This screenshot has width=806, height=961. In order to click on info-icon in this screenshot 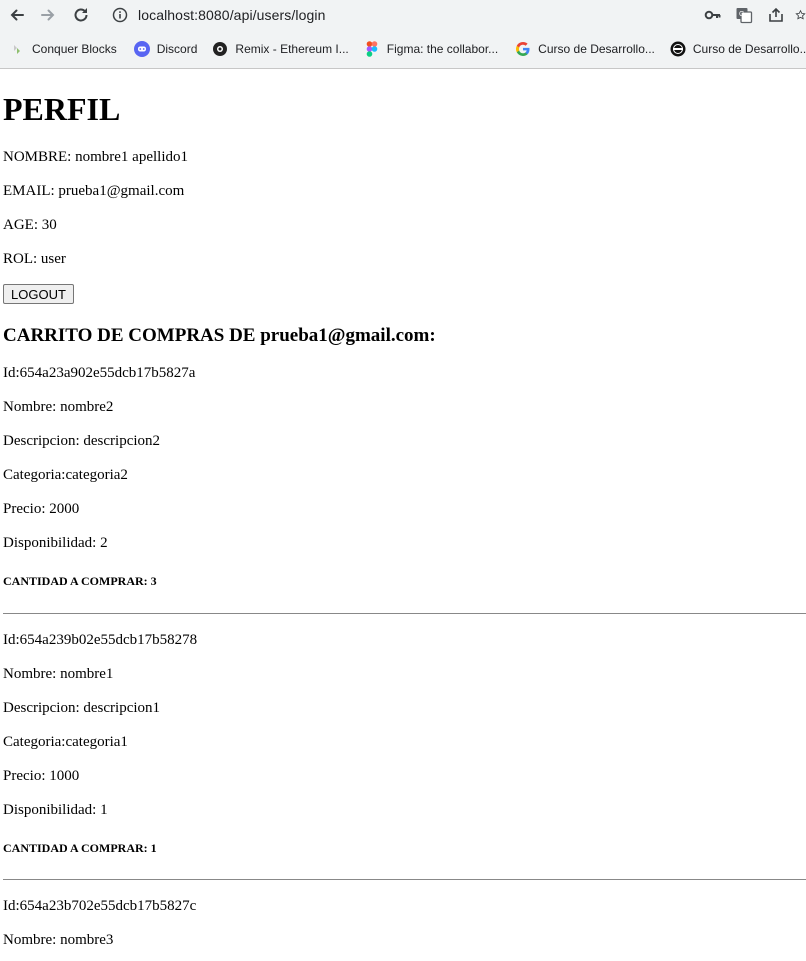, I will do `click(120, 15)`.